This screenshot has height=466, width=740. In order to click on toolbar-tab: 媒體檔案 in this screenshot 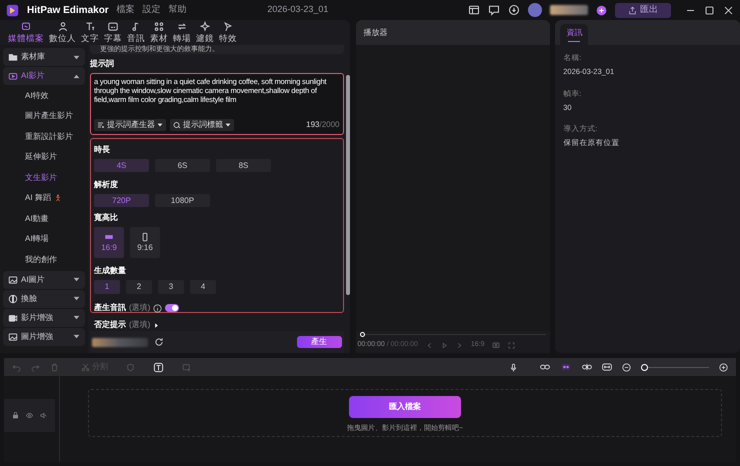, I will do `click(26, 33)`.